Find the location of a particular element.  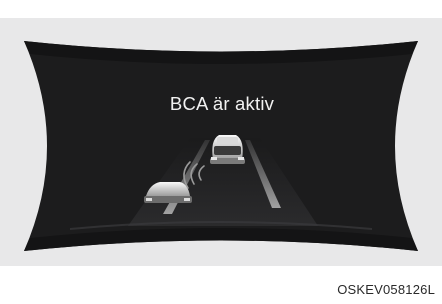

image-reference-code: OSKEV058126L is located at coordinates (386, 289).